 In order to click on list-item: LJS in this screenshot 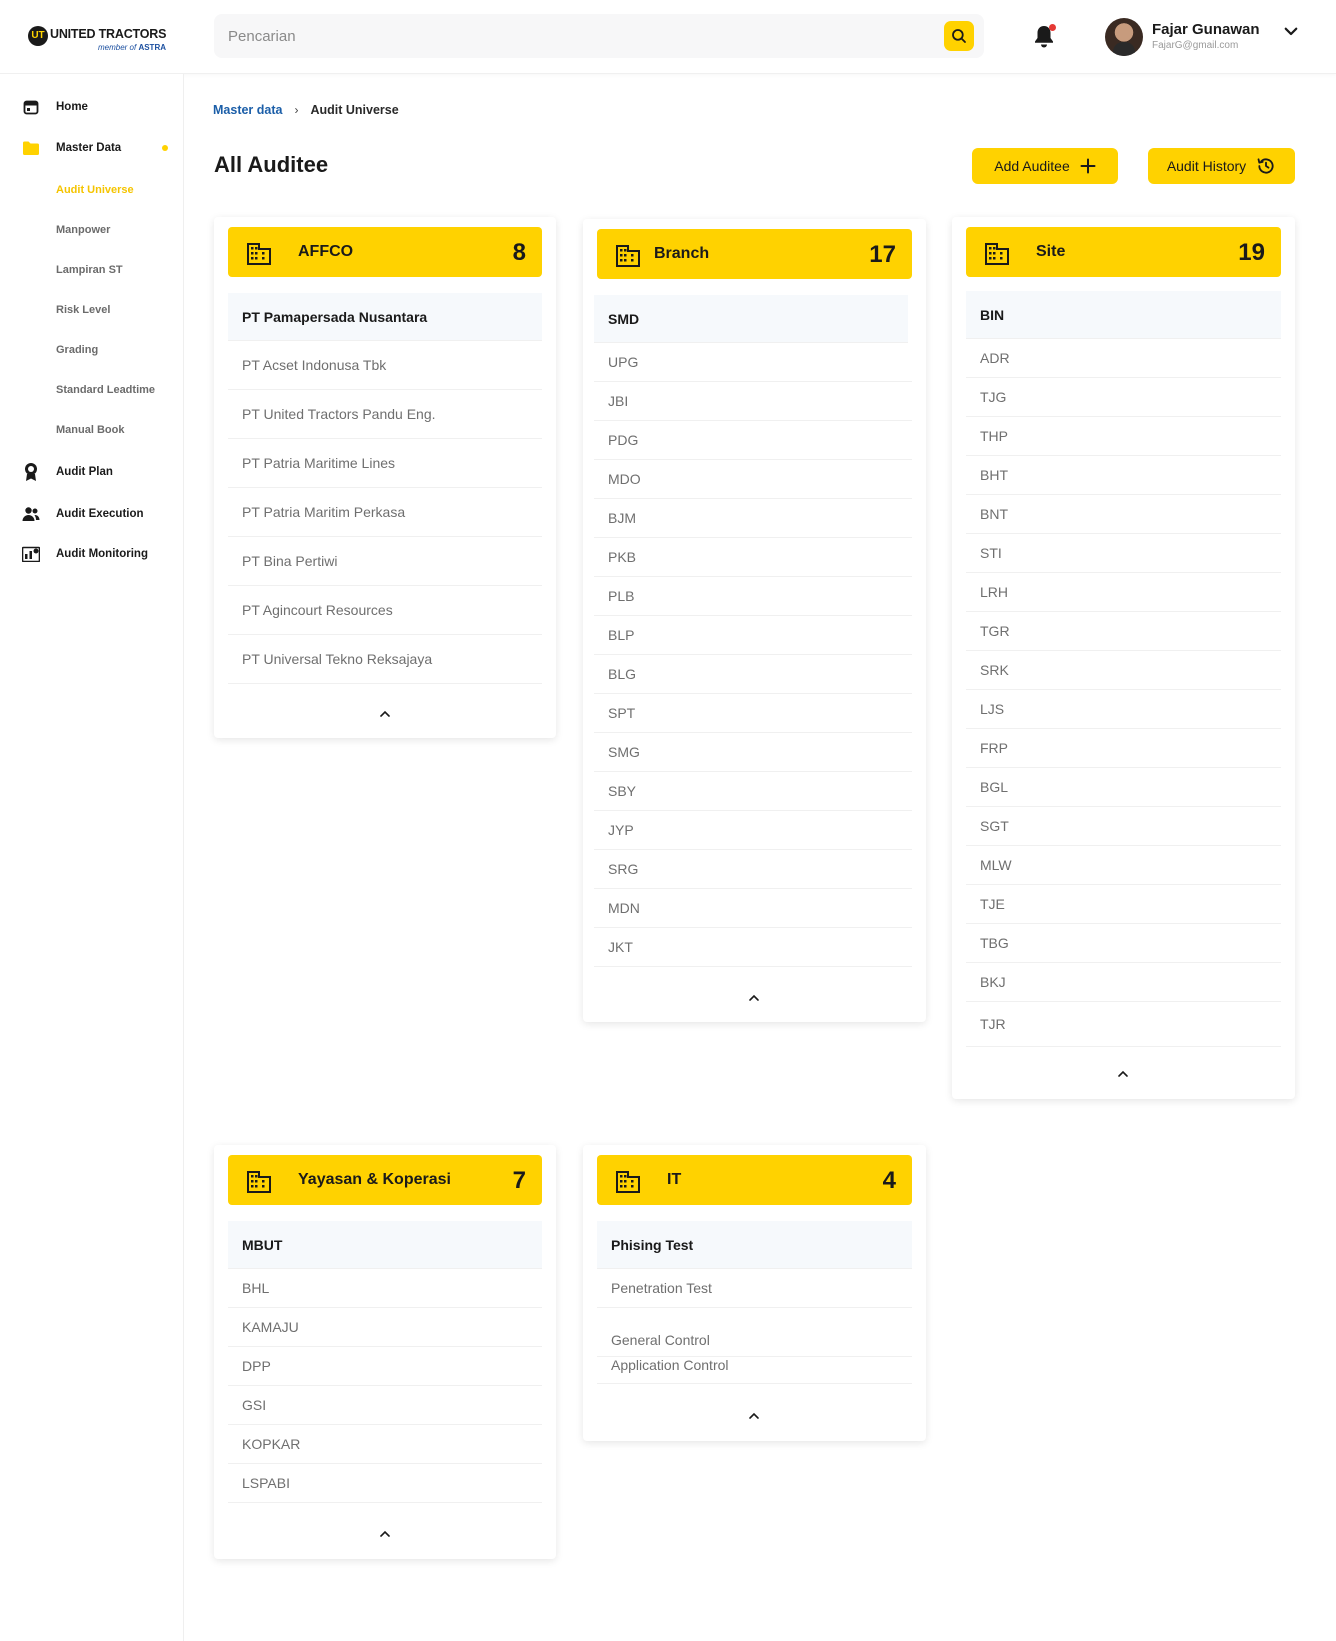, I will do `click(1123, 709)`.